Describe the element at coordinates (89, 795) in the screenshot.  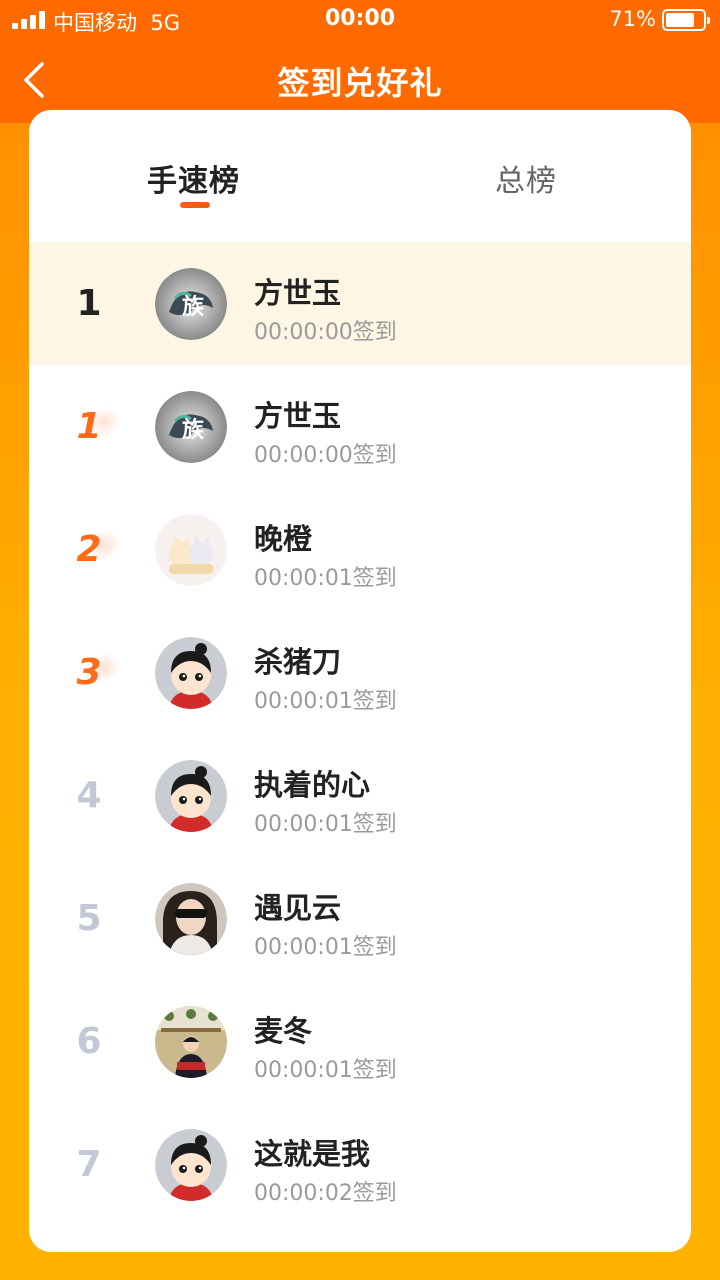
I see `rank-number: 4` at that location.